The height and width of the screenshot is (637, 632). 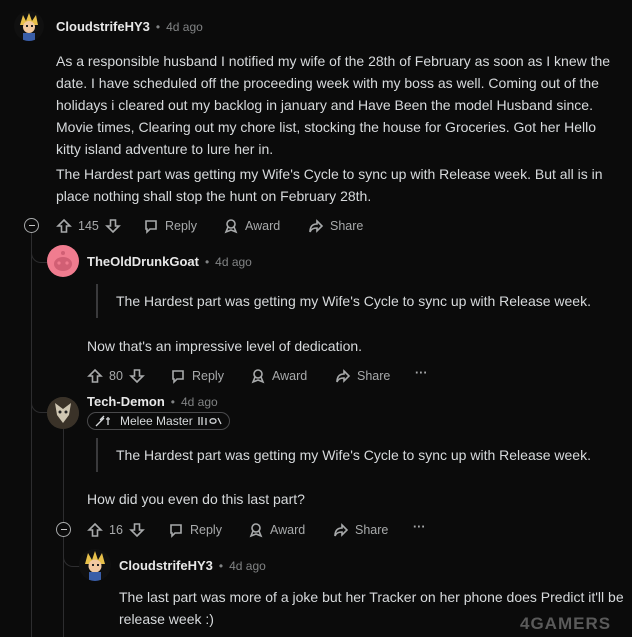 What do you see at coordinates (31, 434) in the screenshot?
I see `thread-line-main` at bounding box center [31, 434].